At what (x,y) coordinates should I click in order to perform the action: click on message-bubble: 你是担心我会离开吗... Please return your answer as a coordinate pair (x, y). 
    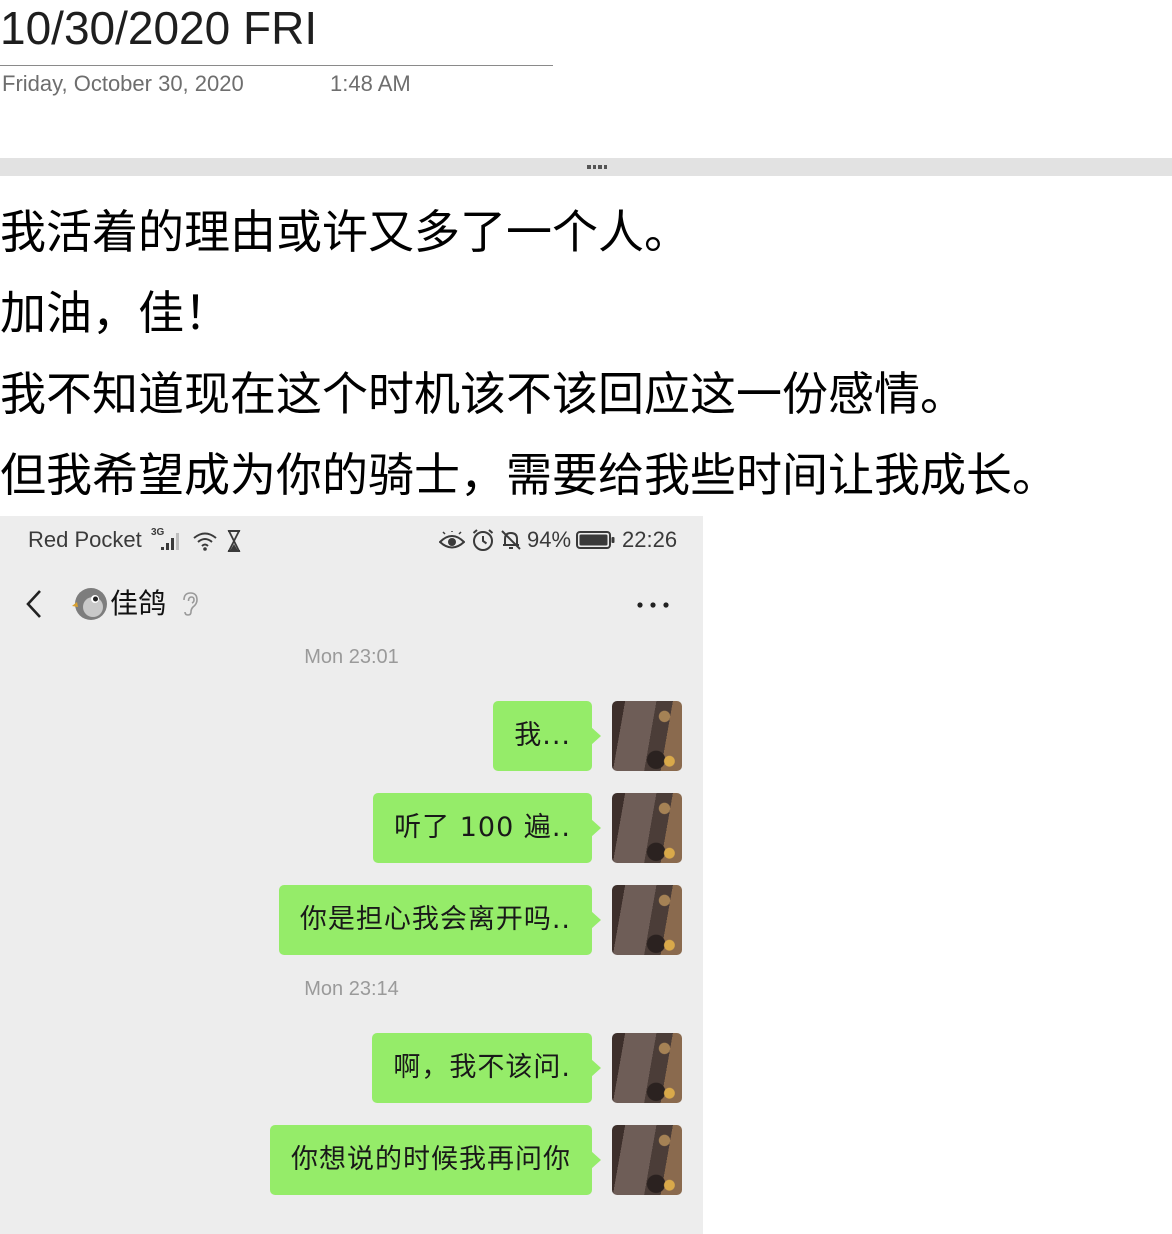
    Looking at the image, I should click on (440, 920).